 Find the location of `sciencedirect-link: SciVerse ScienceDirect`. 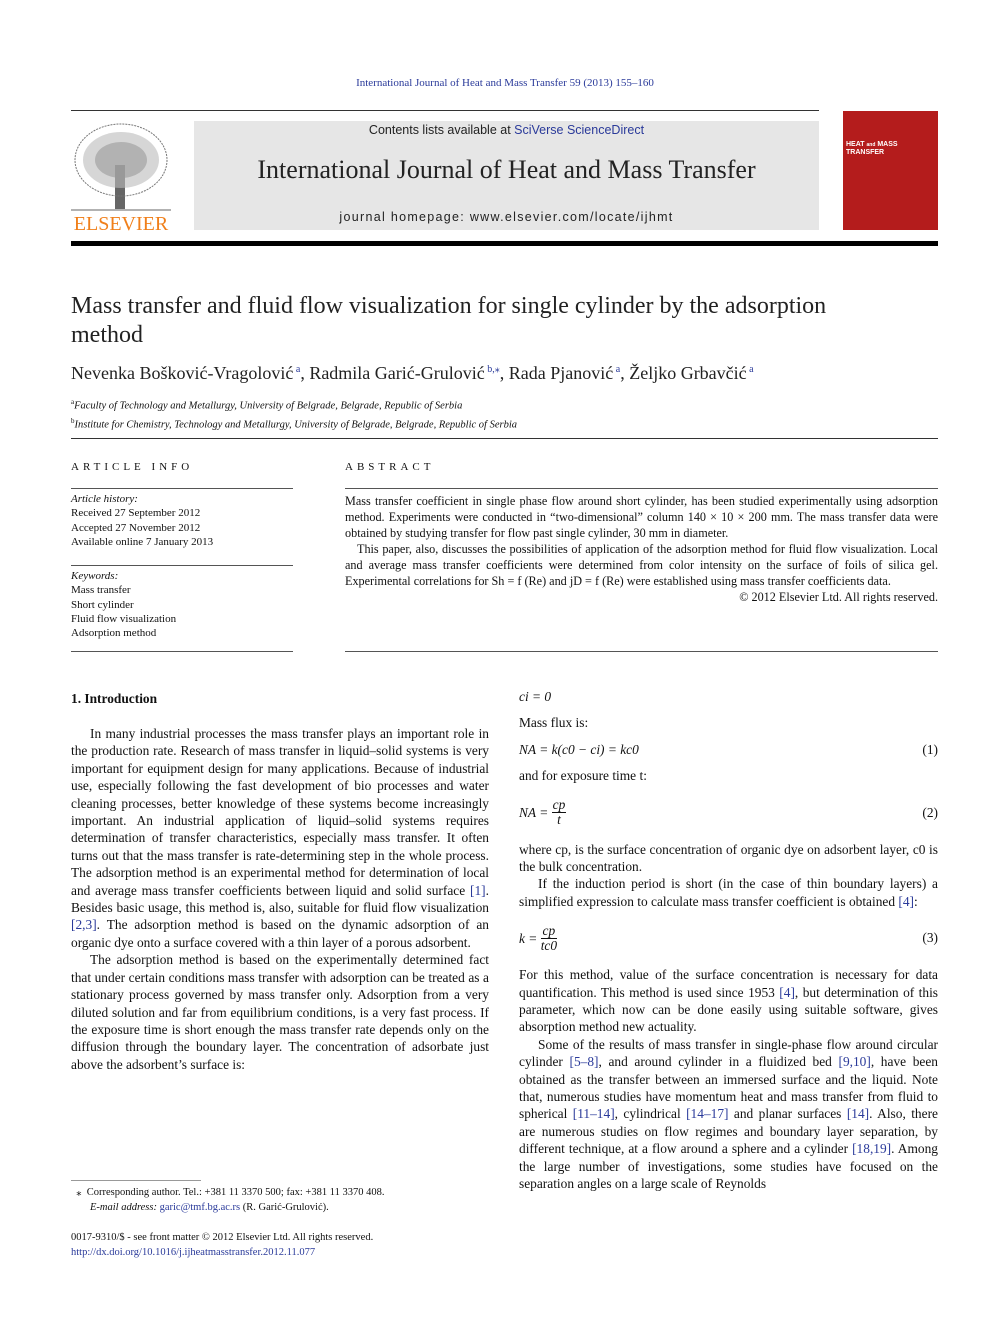

sciencedirect-link: SciVerse ScienceDirect is located at coordinates (579, 130).